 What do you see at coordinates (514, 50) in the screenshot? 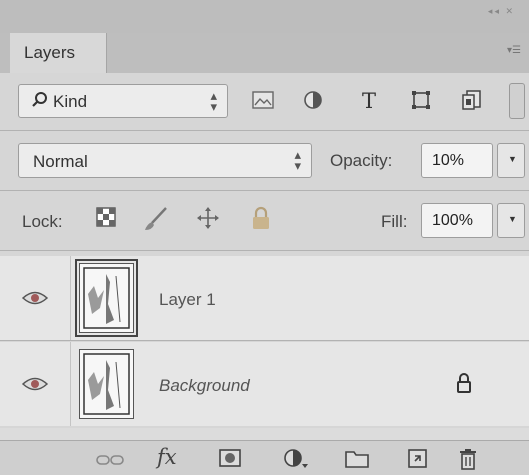
I see `panel-menu-icon: ▾☰` at bounding box center [514, 50].